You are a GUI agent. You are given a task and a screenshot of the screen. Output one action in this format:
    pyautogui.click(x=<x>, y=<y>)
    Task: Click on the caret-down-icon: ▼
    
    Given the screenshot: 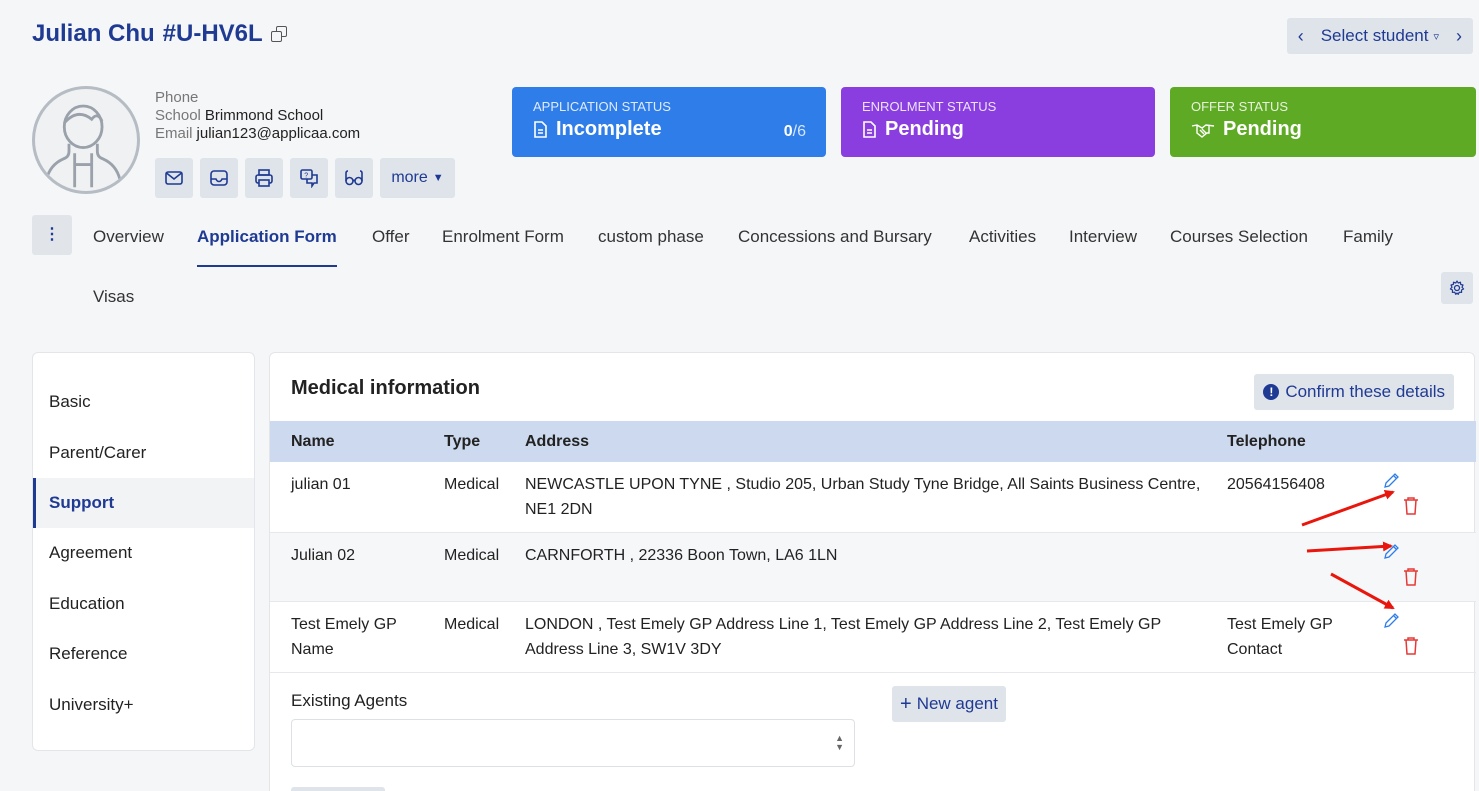 What is the action you would take?
    pyautogui.click(x=438, y=178)
    